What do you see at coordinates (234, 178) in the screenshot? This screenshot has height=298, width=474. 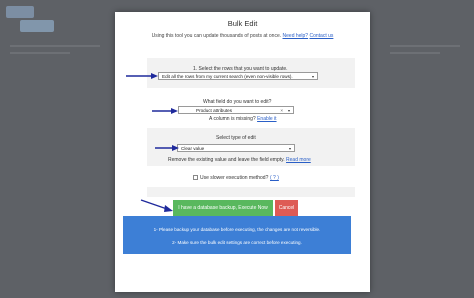 I see `slower-execution-label: Use slower execution method?` at bounding box center [234, 178].